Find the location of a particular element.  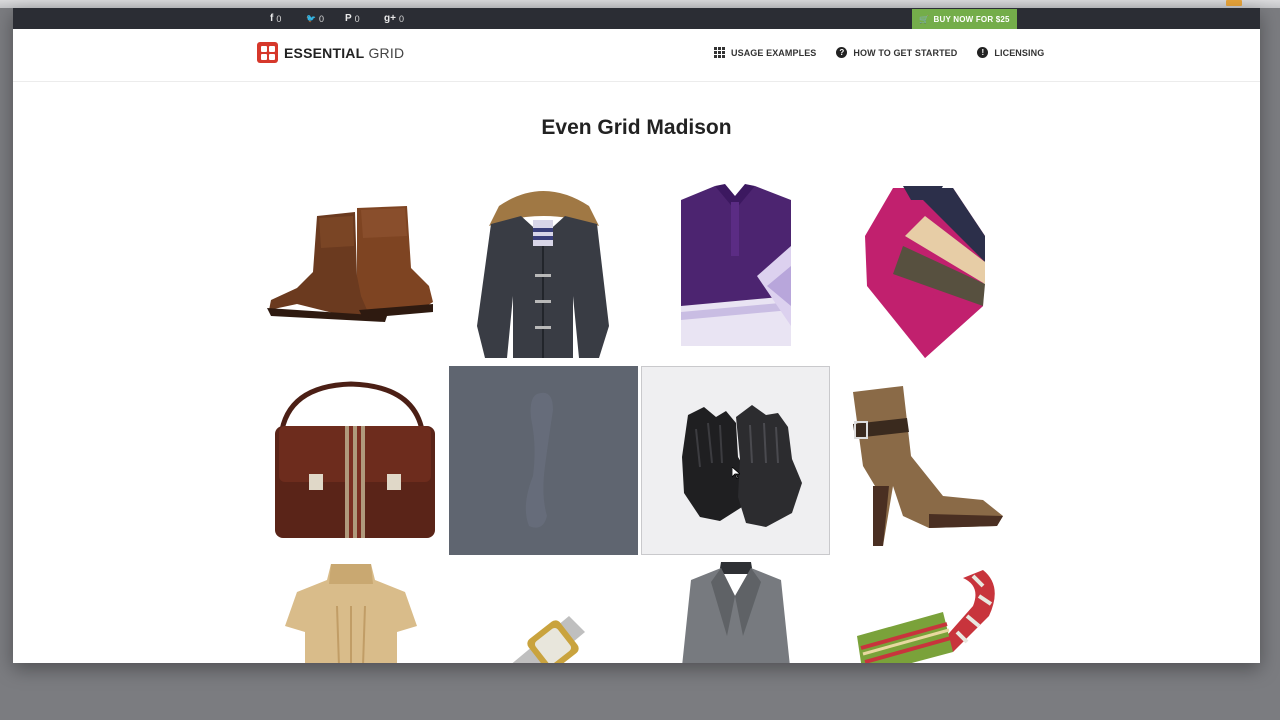

googleplus-share: g+ 0 is located at coordinates (394, 18).